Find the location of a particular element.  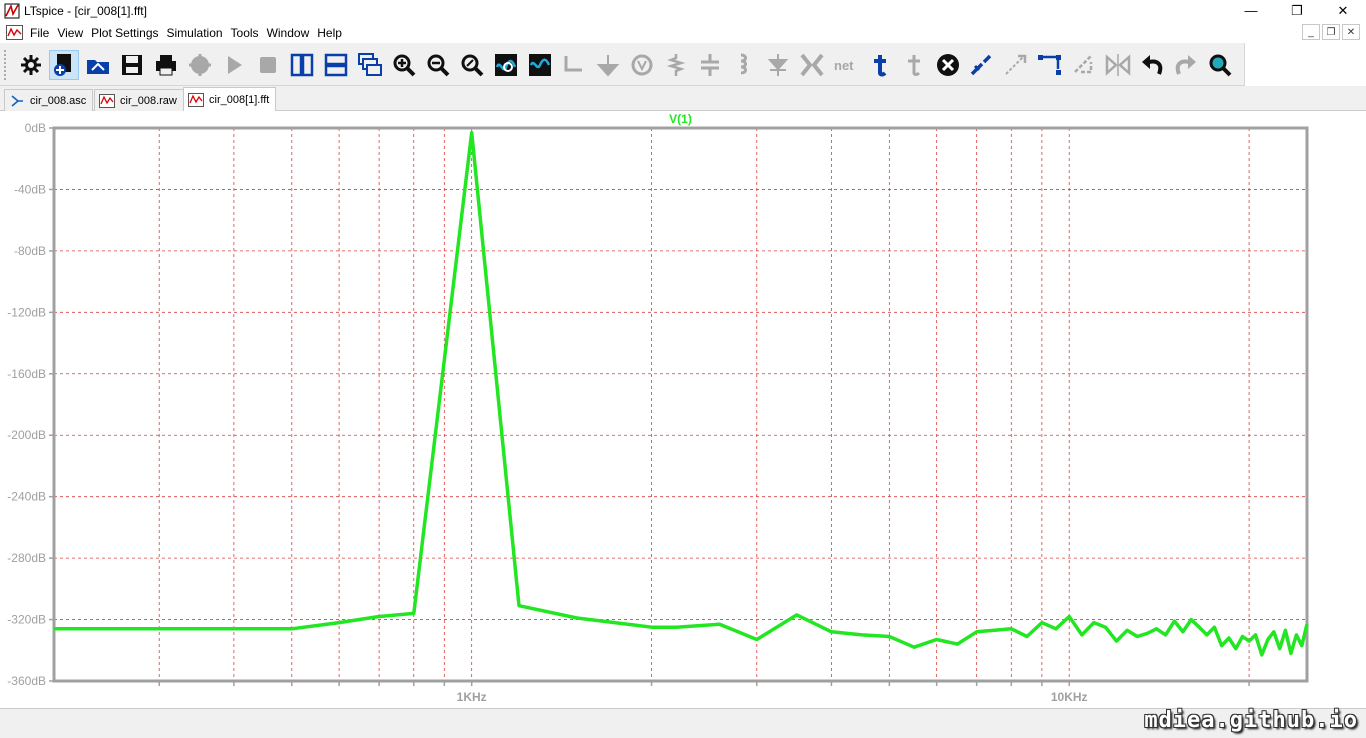

y-tick-label: 0dB is located at coordinates (35, 128).